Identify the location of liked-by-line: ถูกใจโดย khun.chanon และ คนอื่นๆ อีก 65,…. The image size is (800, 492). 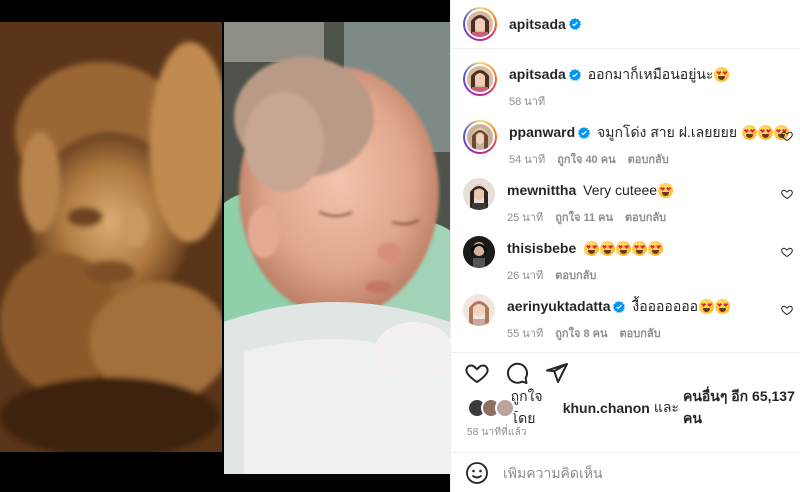
(632, 407).